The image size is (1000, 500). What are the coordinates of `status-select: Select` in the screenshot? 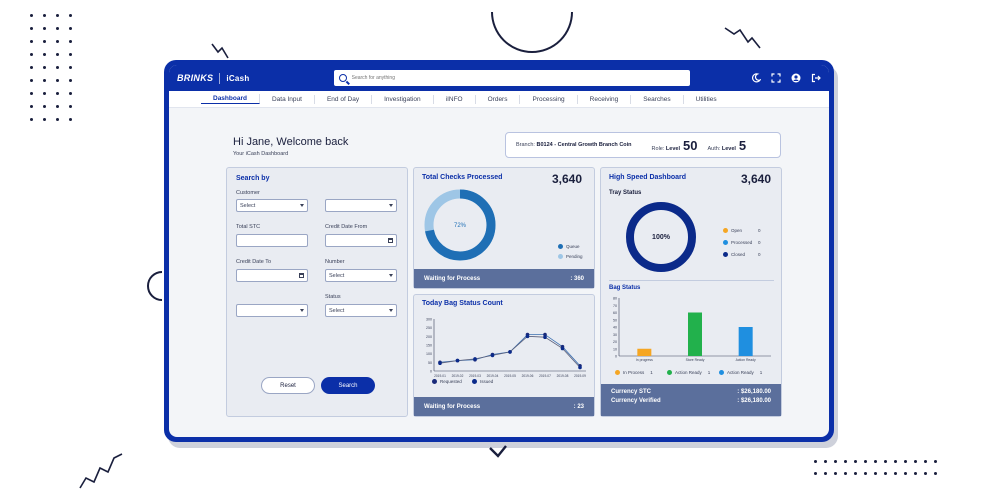 It's located at (361, 310).